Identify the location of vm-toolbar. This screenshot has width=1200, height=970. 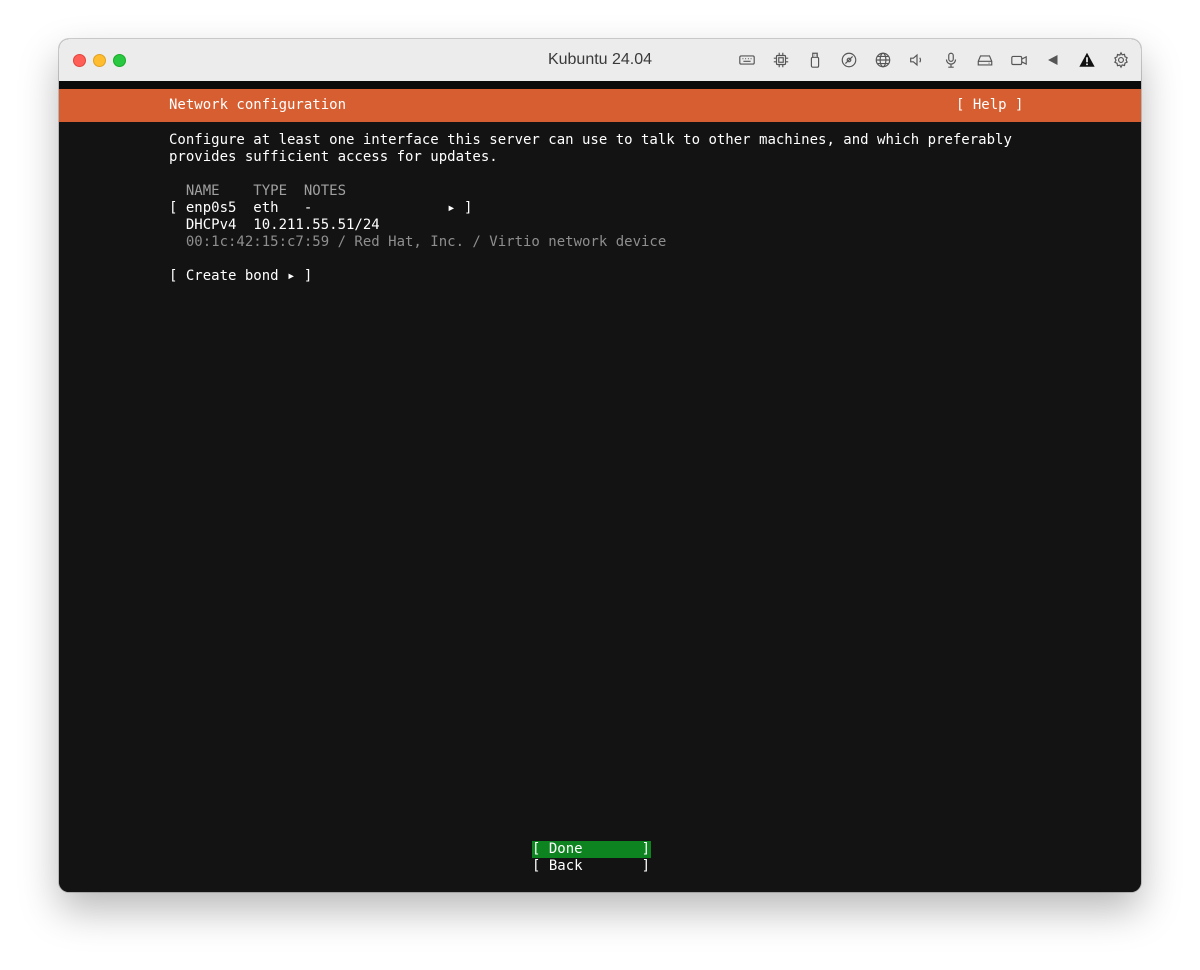
(927, 60).